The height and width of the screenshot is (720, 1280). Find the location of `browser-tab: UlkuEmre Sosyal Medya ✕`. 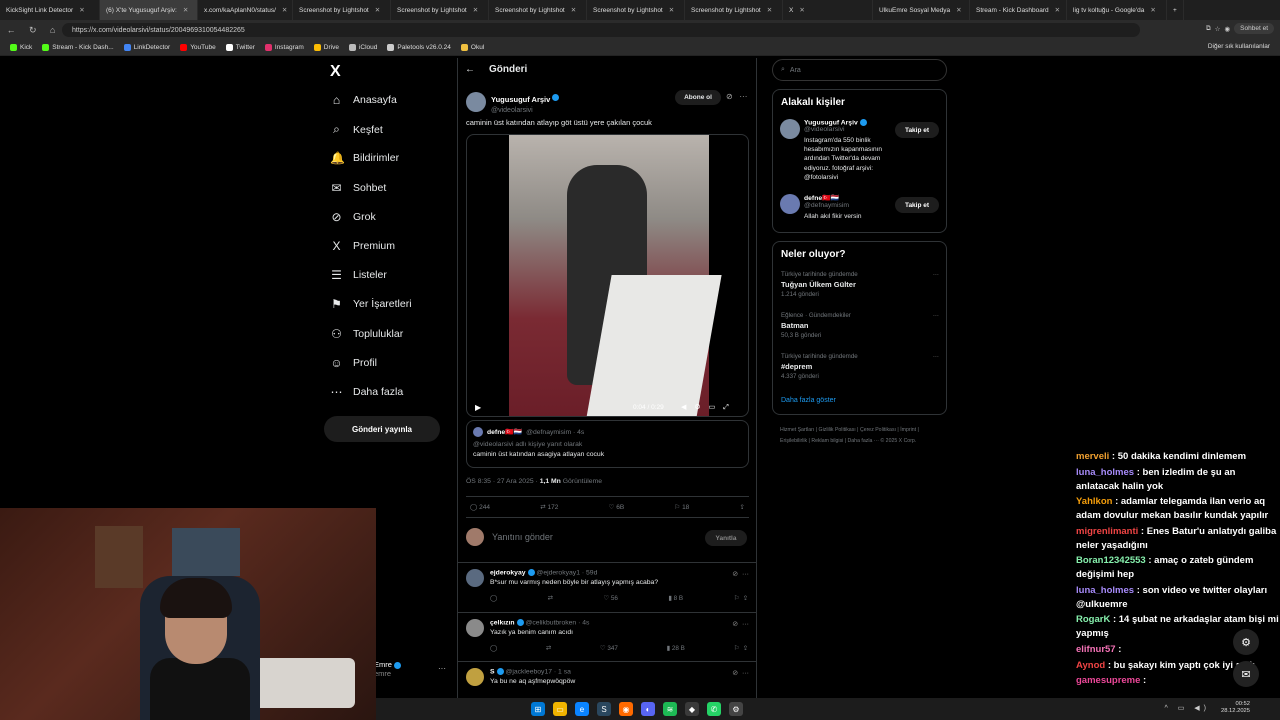

browser-tab: UlkuEmre Sosyal Medya ✕ is located at coordinates (921, 10).